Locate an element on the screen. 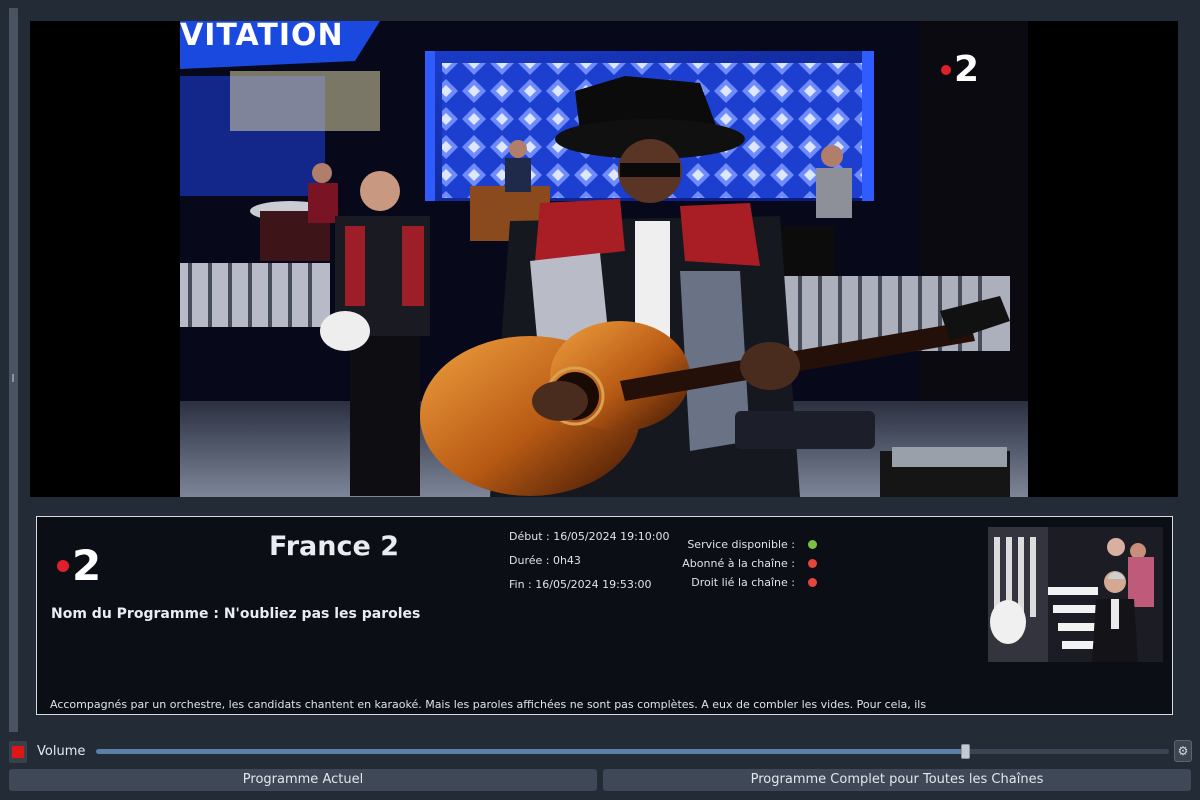 The image size is (1200, 800). status-service-label: Service disponible : is located at coordinates (741, 544).